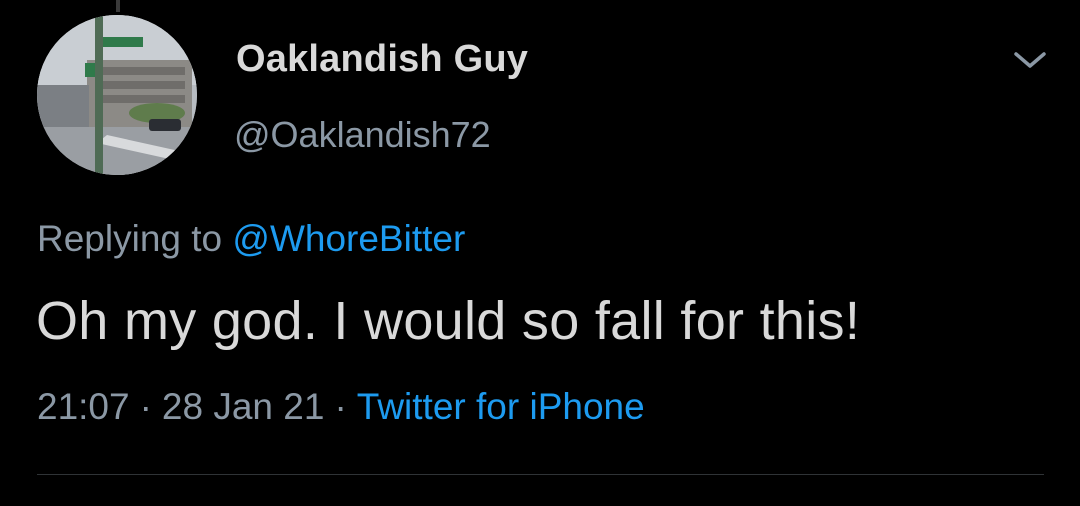 This screenshot has width=1080, height=506. I want to click on thread-connector-line, so click(118, 6).